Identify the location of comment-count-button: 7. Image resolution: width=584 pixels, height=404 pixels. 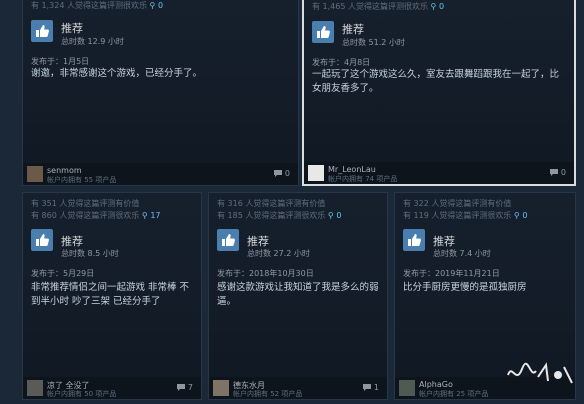
(184, 387).